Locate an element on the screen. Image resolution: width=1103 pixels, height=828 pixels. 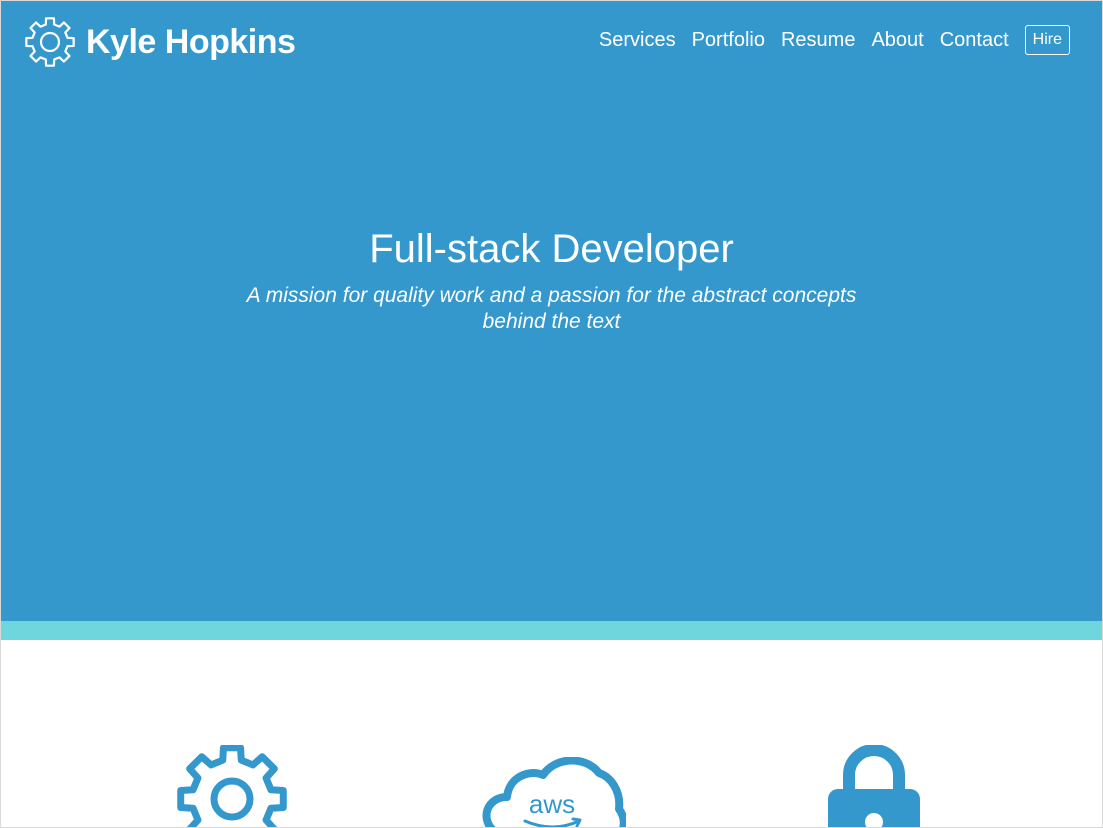
aws-text: aws is located at coordinates (552, 804).